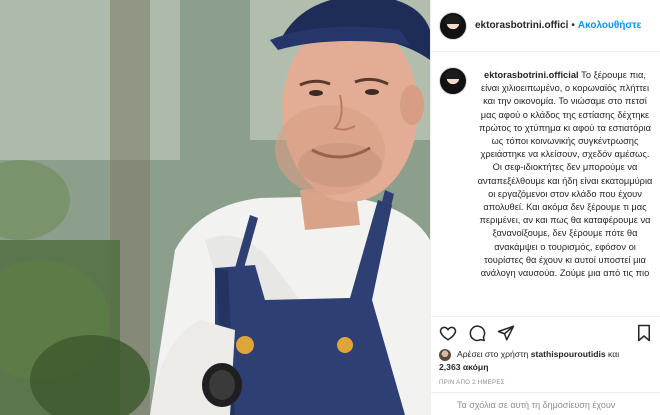 The image size is (660, 415). Describe the element at coordinates (545, 403) in the screenshot. I see `comments-closed-notice: Τα σχόλια σε αυτή τη δημοσίευση έχουν` at that location.